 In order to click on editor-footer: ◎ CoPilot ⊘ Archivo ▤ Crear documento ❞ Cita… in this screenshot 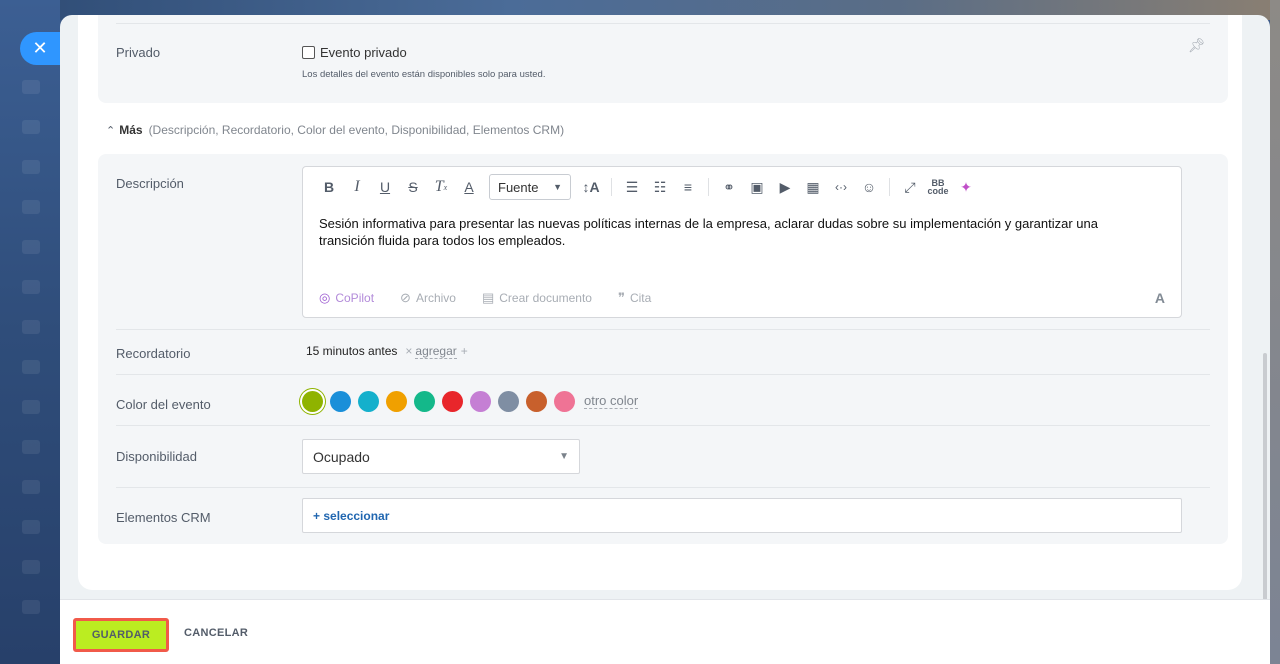, I will do `click(742, 298)`.